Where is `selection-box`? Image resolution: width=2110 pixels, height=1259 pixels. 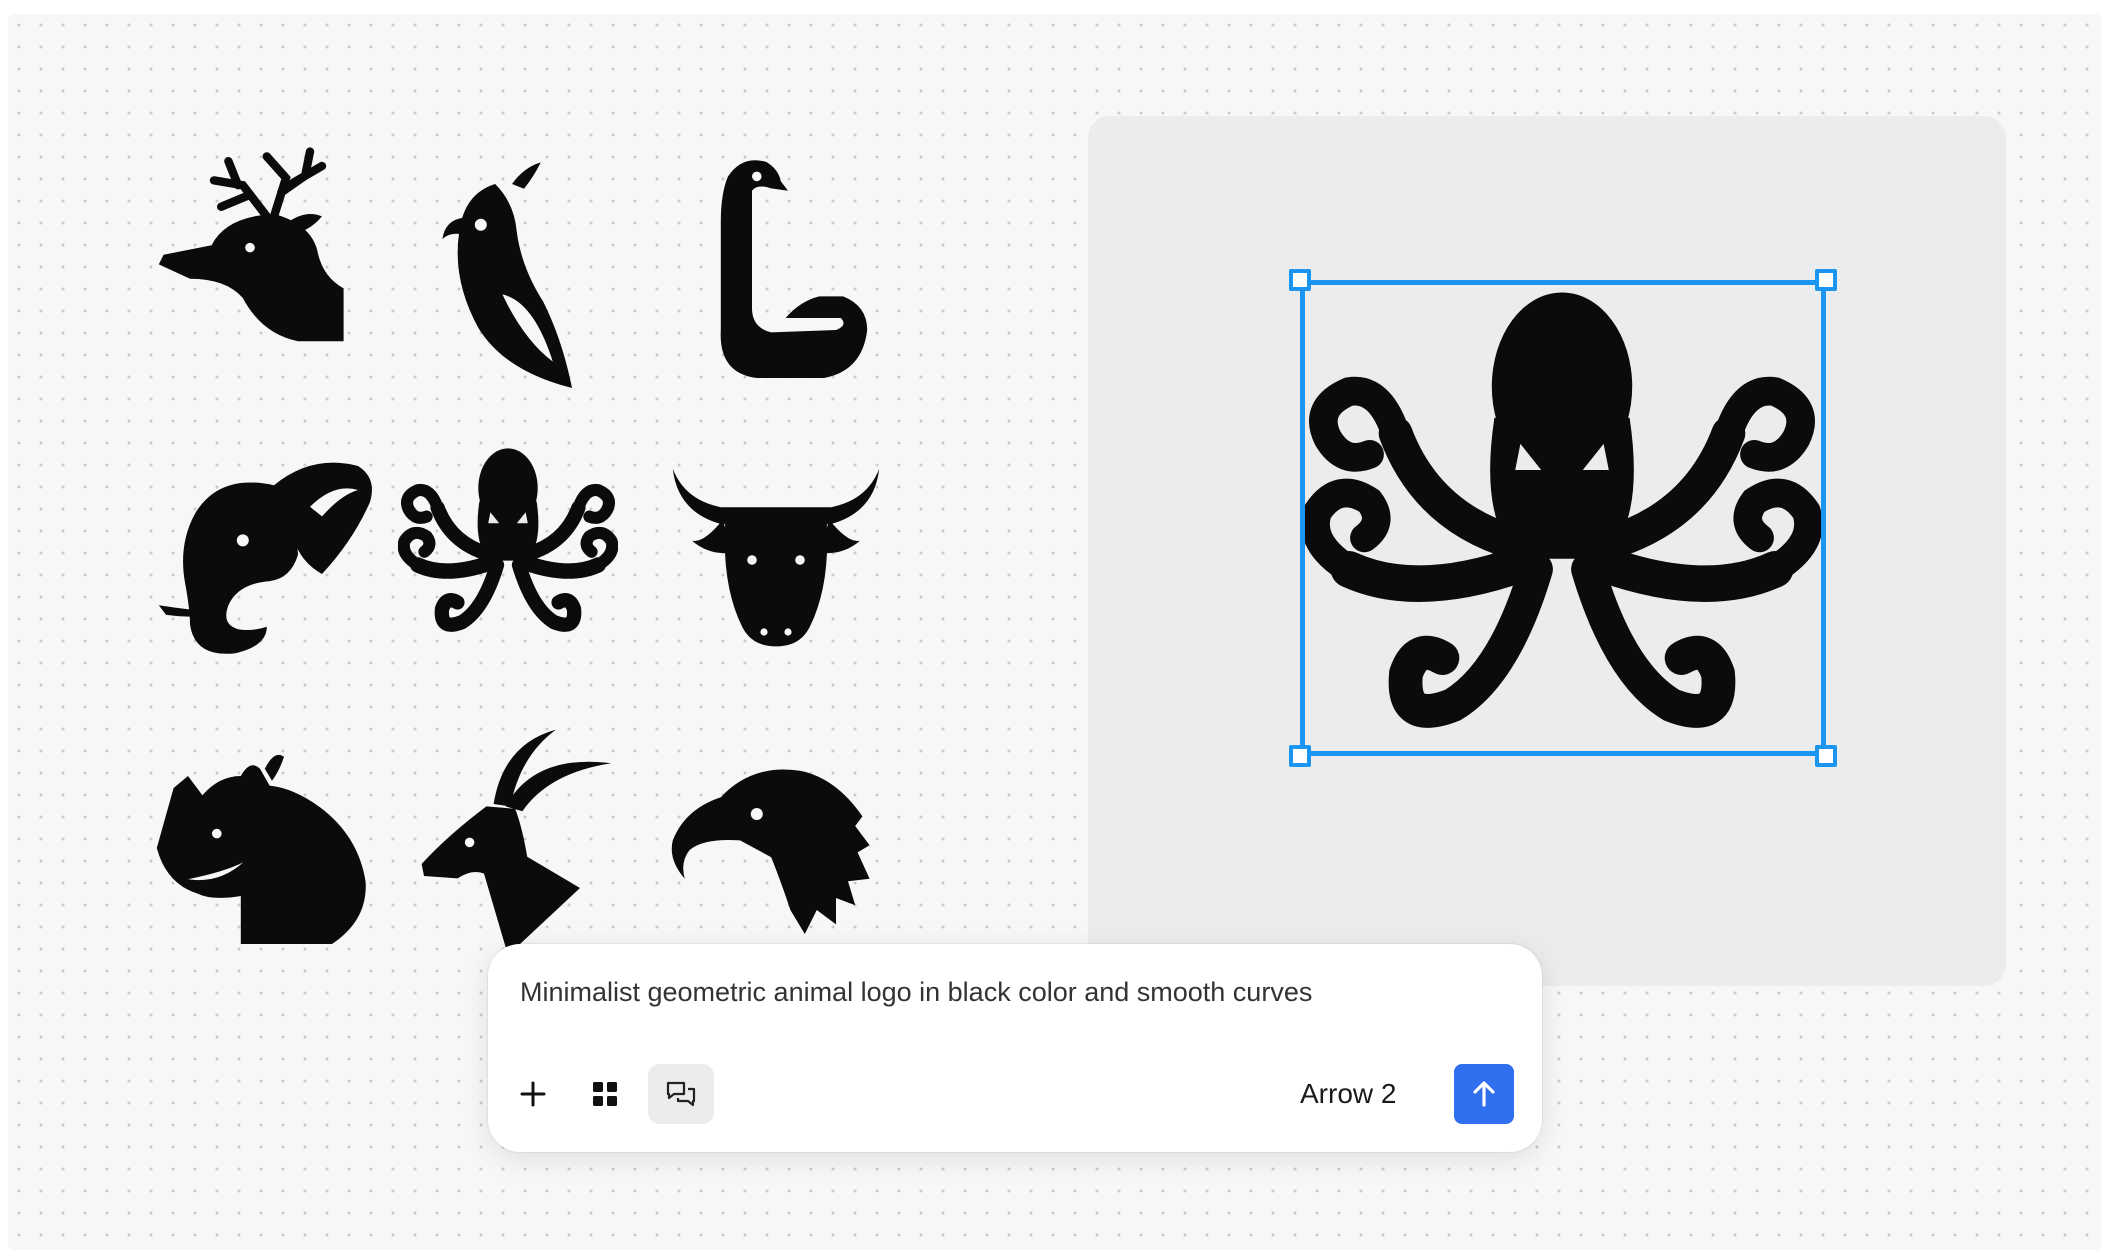 selection-box is located at coordinates (1563, 518).